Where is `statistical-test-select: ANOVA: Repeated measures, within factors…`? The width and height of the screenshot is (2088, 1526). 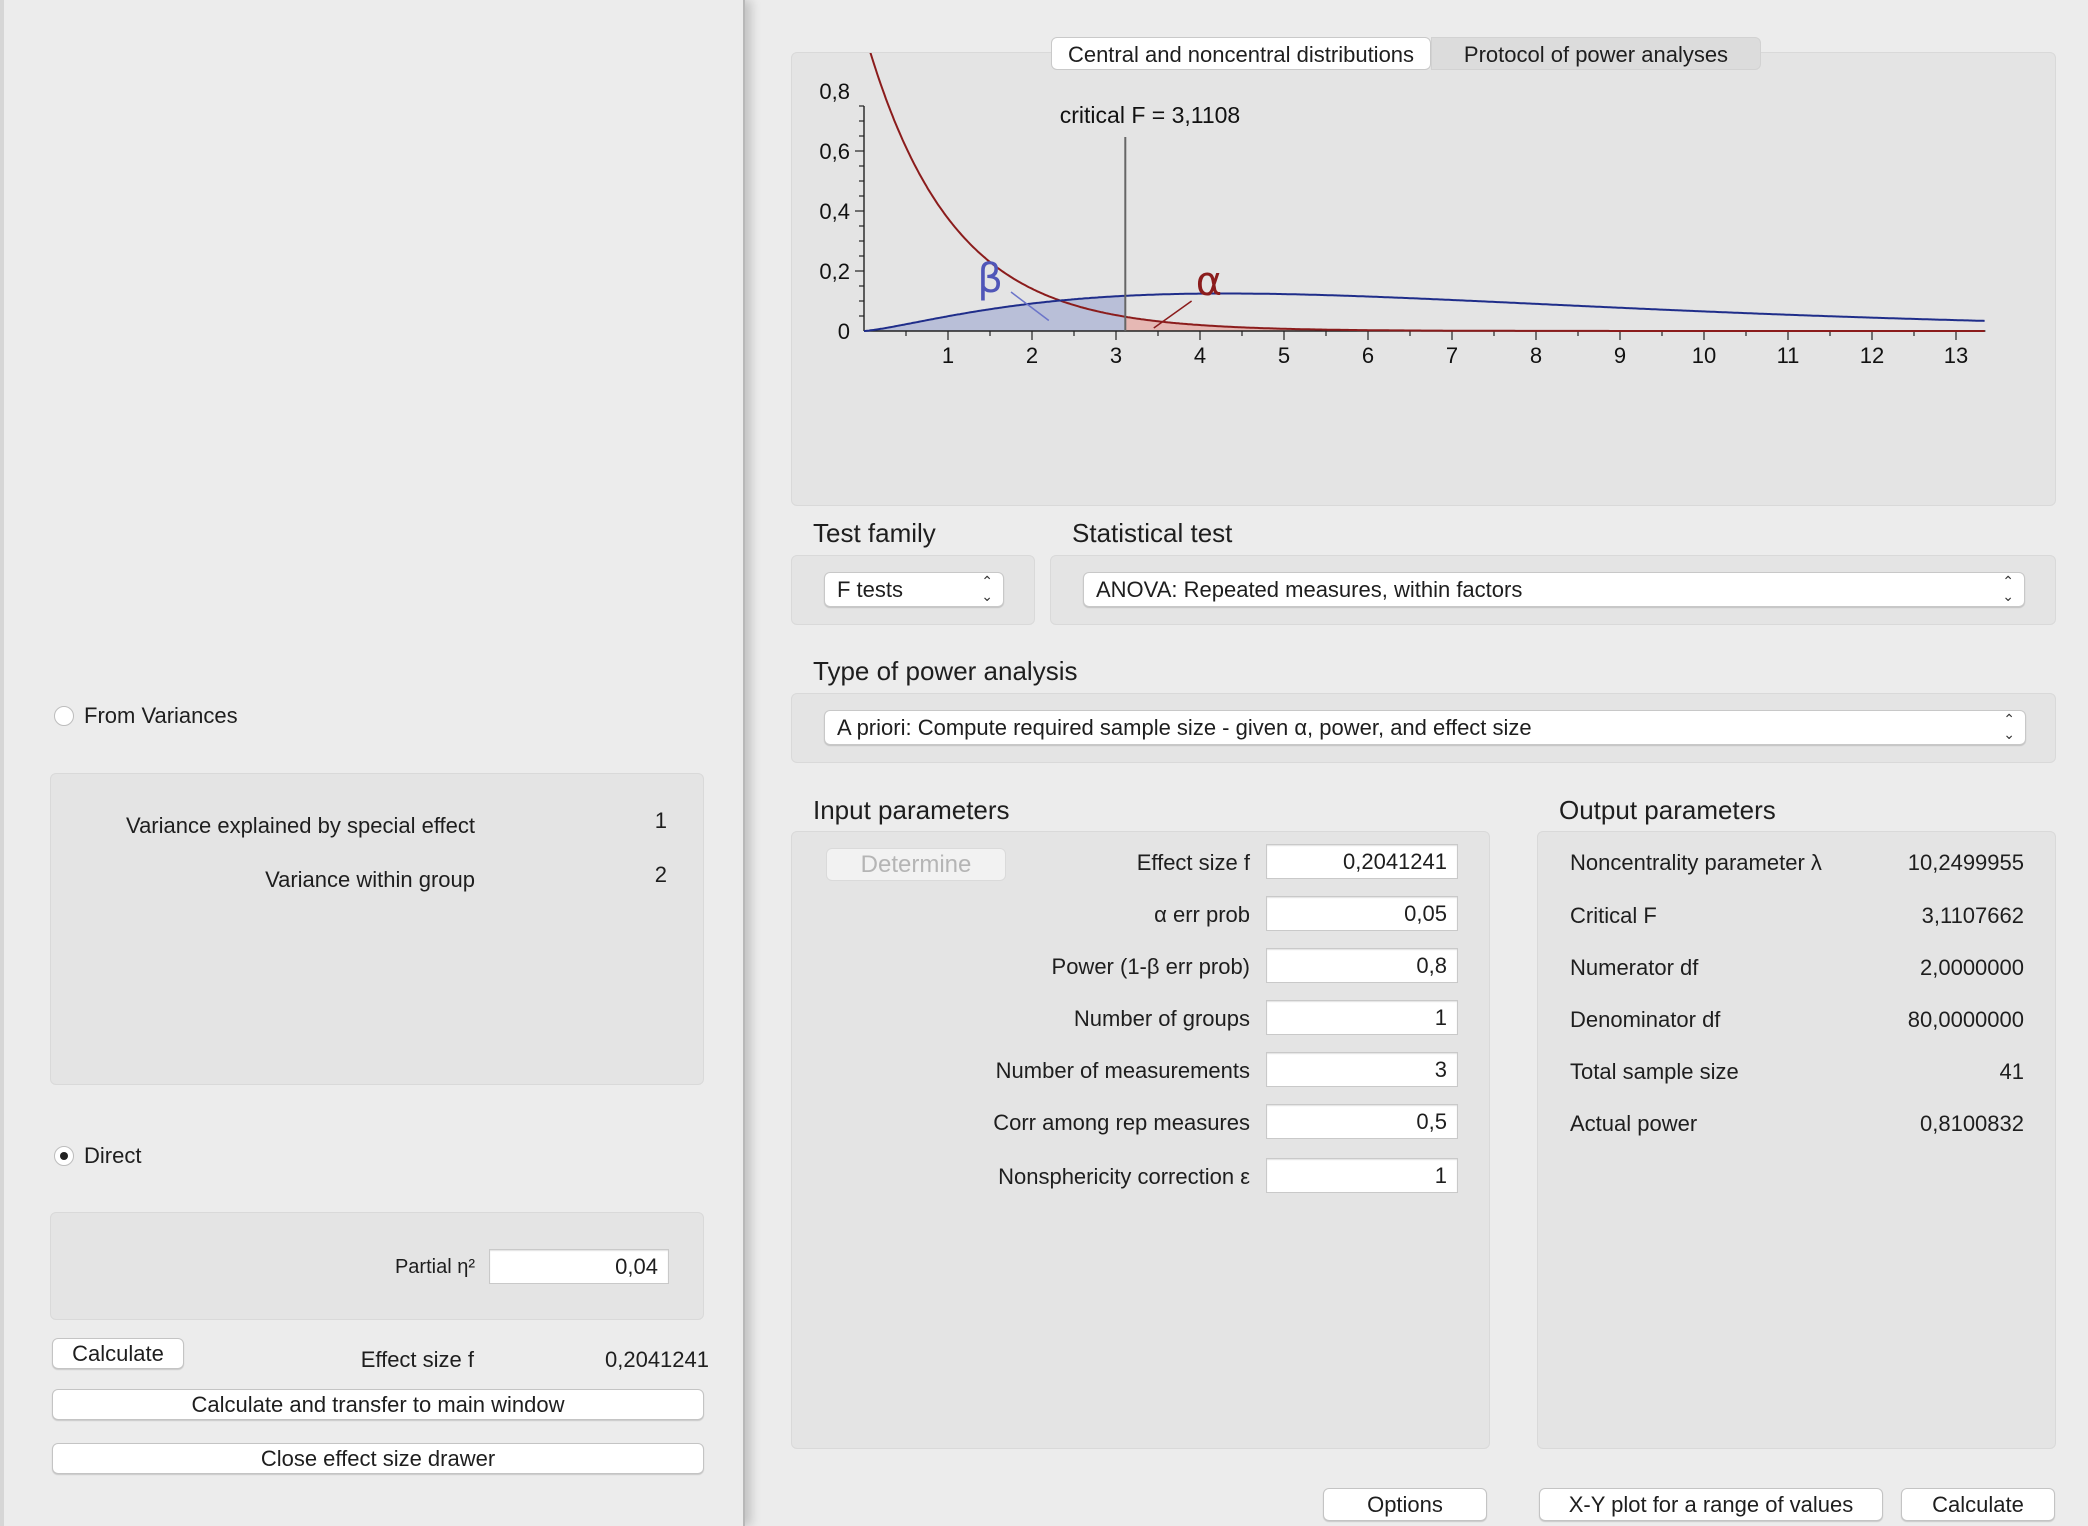 statistical-test-select: ANOVA: Repeated measures, within factors… is located at coordinates (1554, 589).